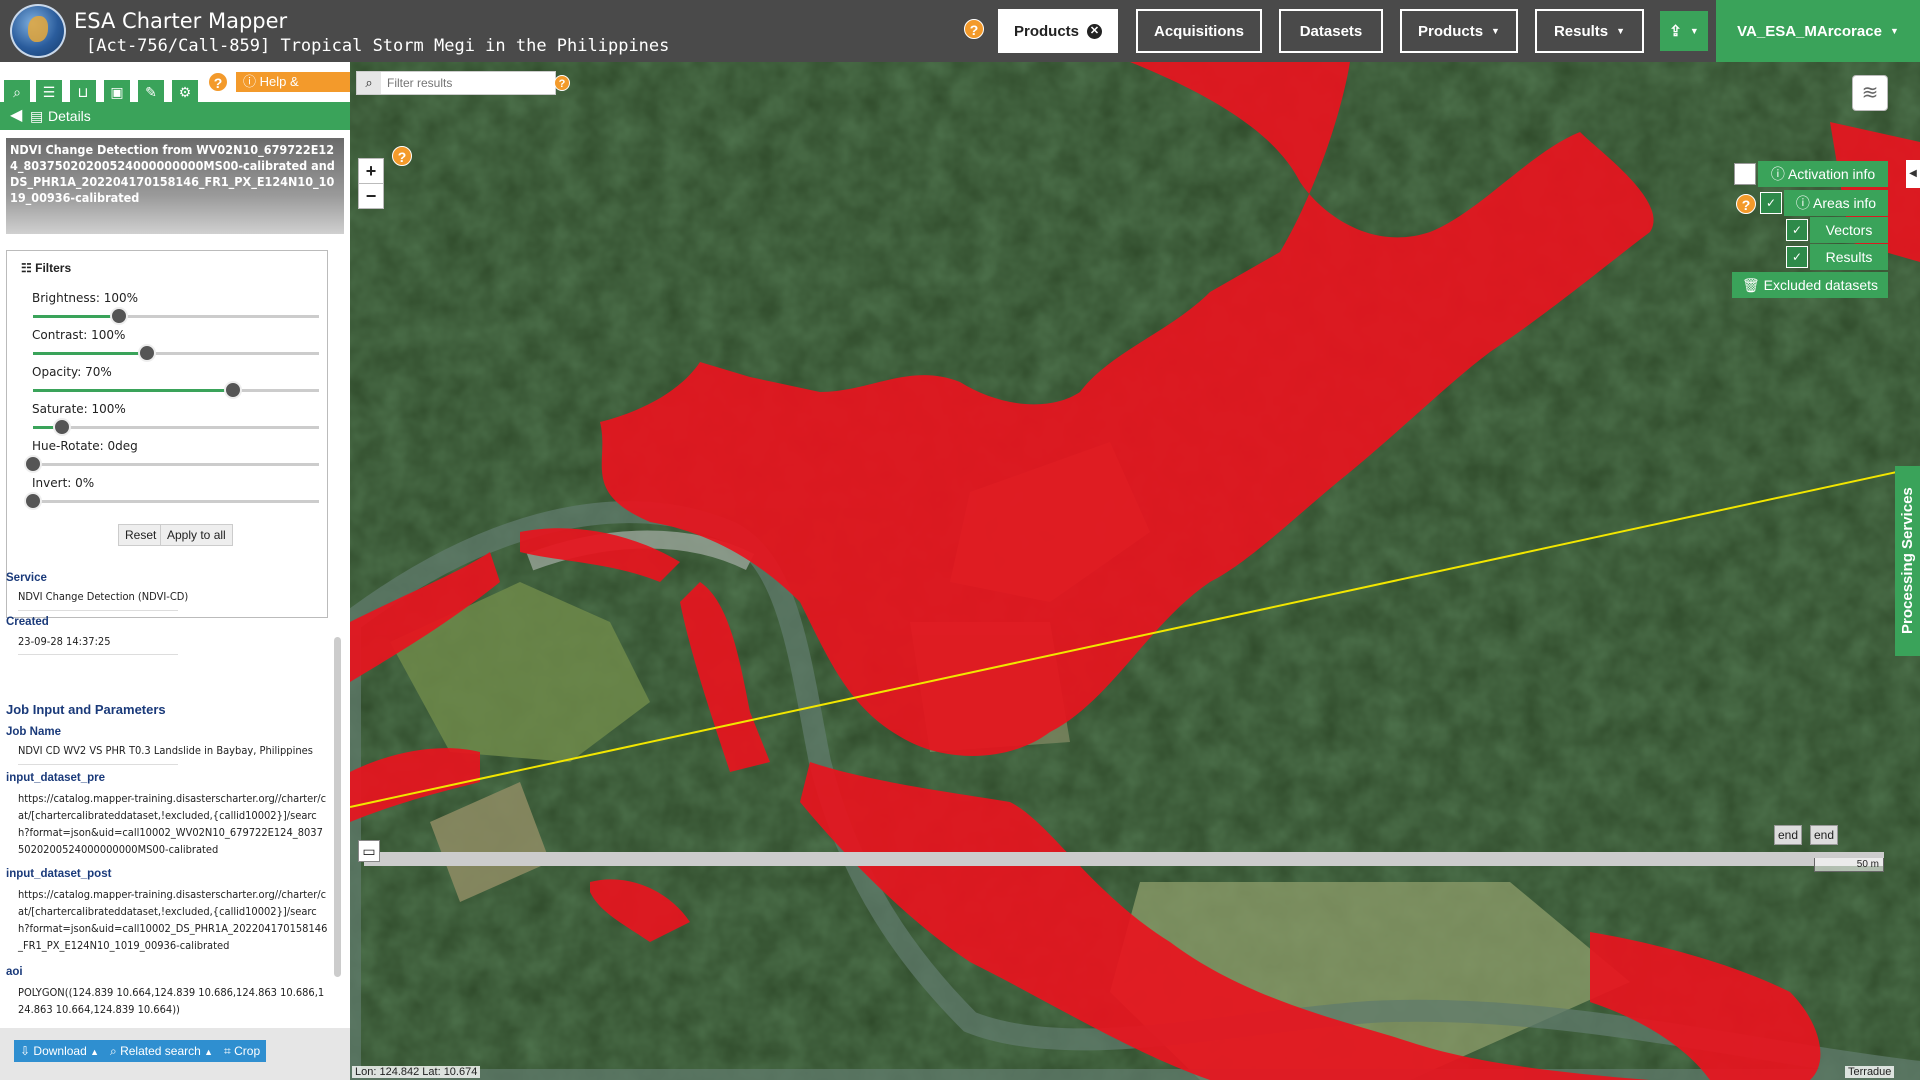 This screenshot has width=1920, height=1080. What do you see at coordinates (38, 31) in the screenshot?
I see `charter-logo` at bounding box center [38, 31].